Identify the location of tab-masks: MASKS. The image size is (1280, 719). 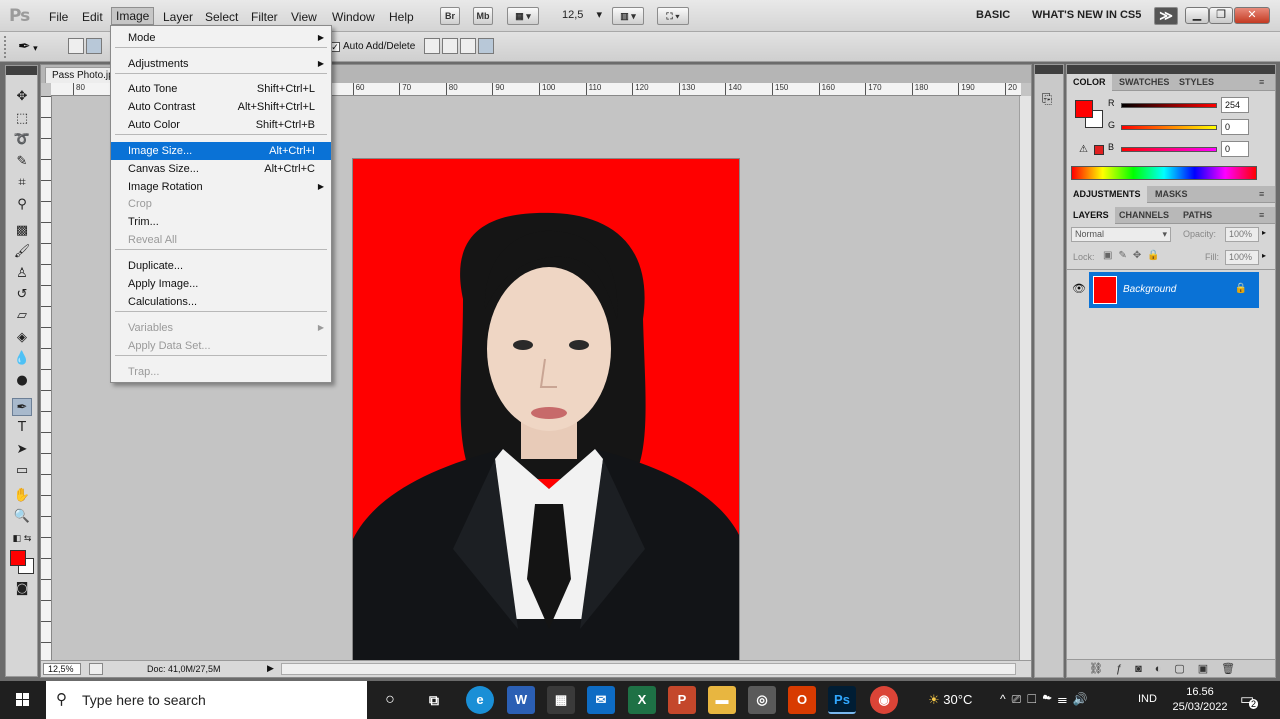
(1171, 194).